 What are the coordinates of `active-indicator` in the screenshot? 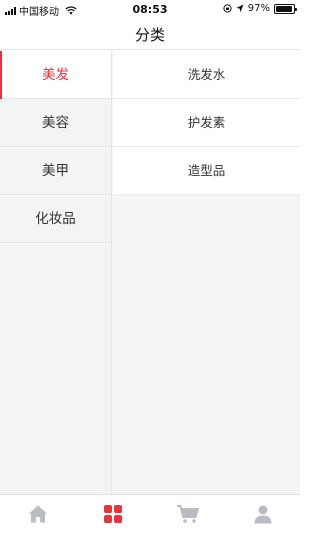 It's located at (1, 75).